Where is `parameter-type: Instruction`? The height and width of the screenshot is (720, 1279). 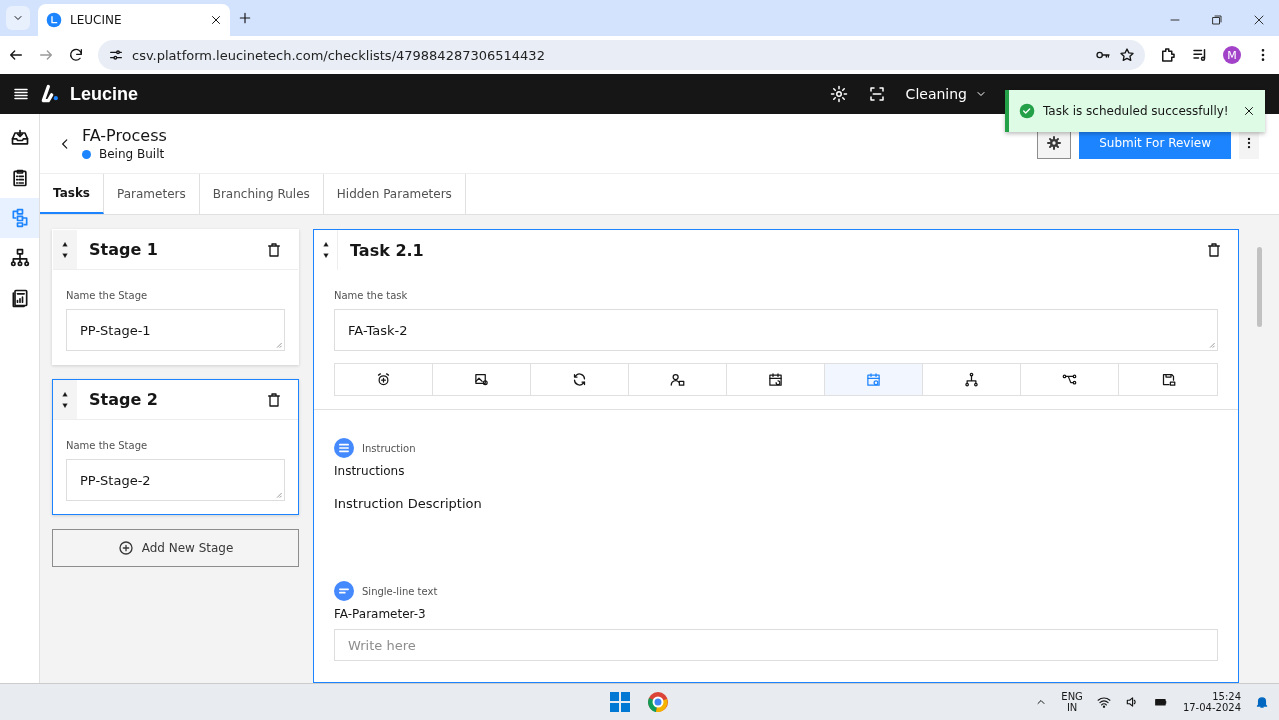
parameter-type: Instruction is located at coordinates (389, 448).